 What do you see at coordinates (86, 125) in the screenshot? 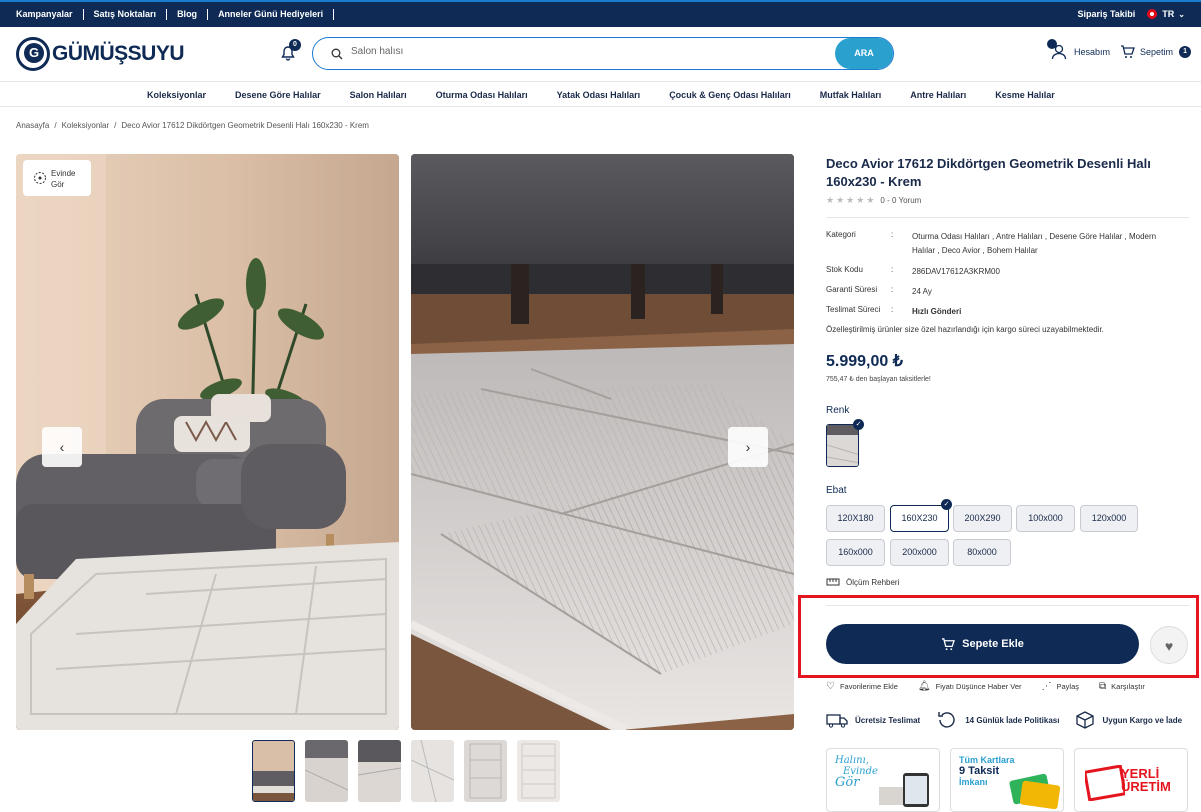
I see `breadcrumb-collections: Koleksiyonlar` at bounding box center [86, 125].